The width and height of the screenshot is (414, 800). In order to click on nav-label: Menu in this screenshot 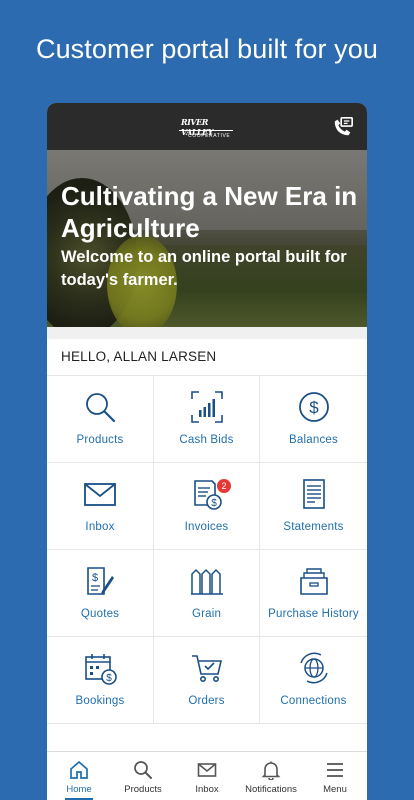, I will do `click(335, 789)`.